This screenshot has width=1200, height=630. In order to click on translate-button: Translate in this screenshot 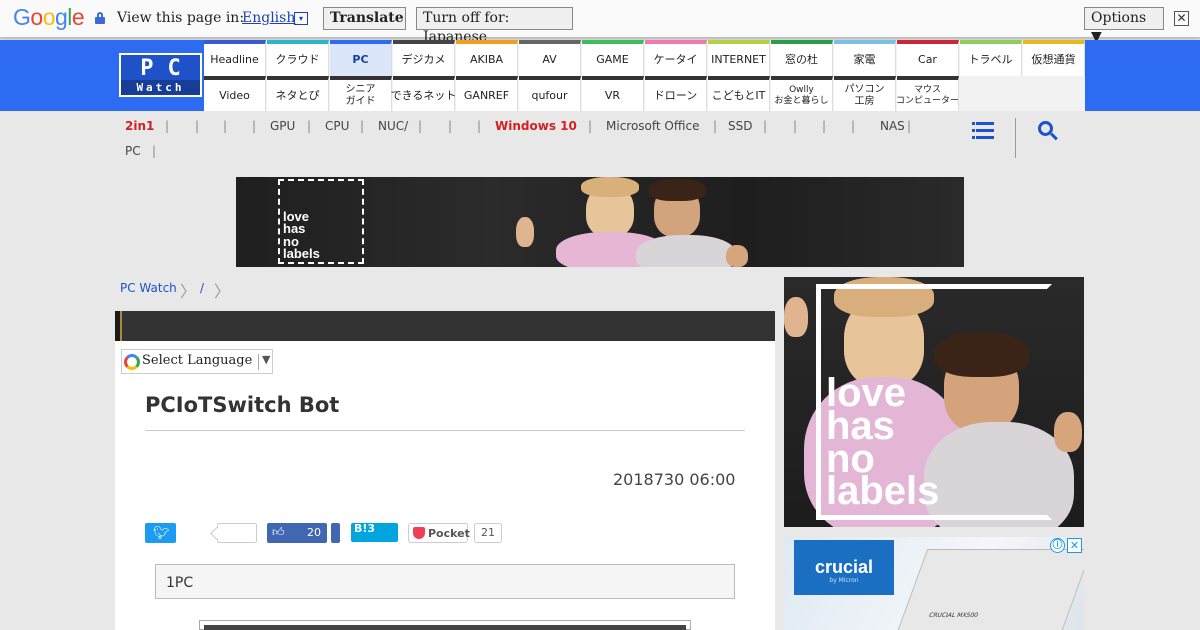, I will do `click(364, 18)`.